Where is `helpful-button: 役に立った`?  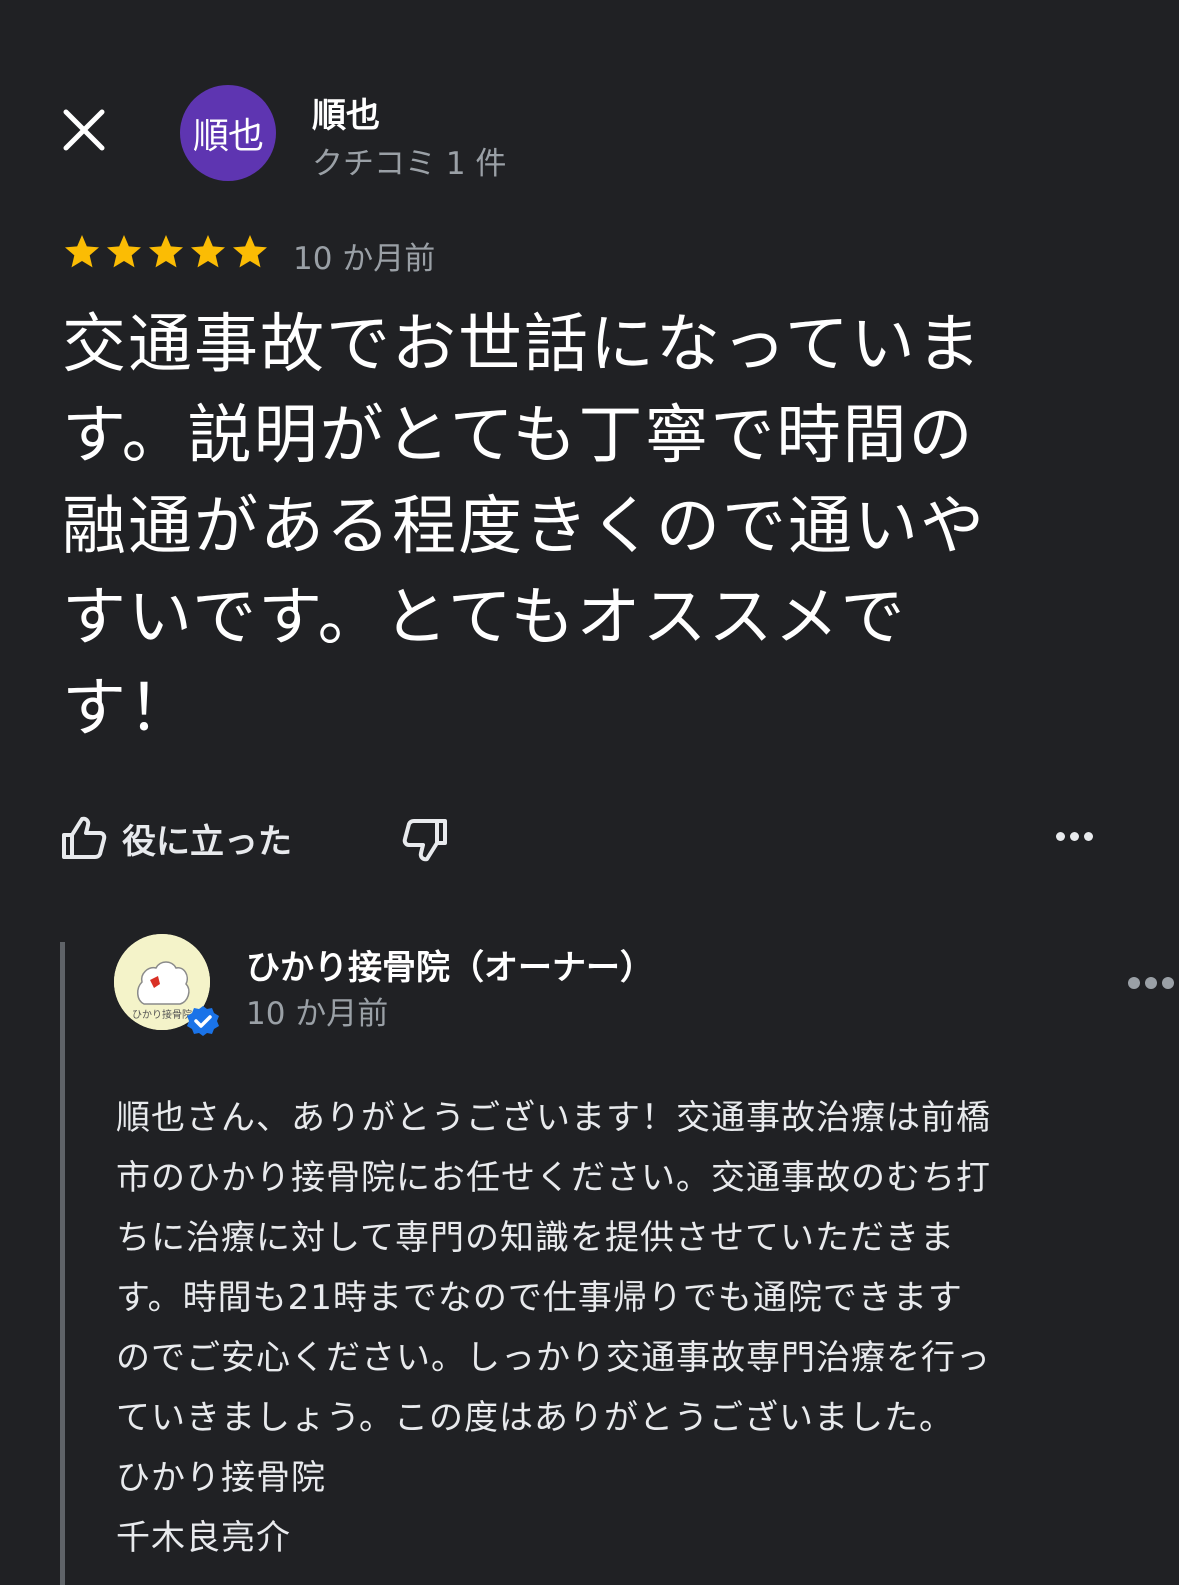 helpful-button: 役に立った is located at coordinates (175, 838).